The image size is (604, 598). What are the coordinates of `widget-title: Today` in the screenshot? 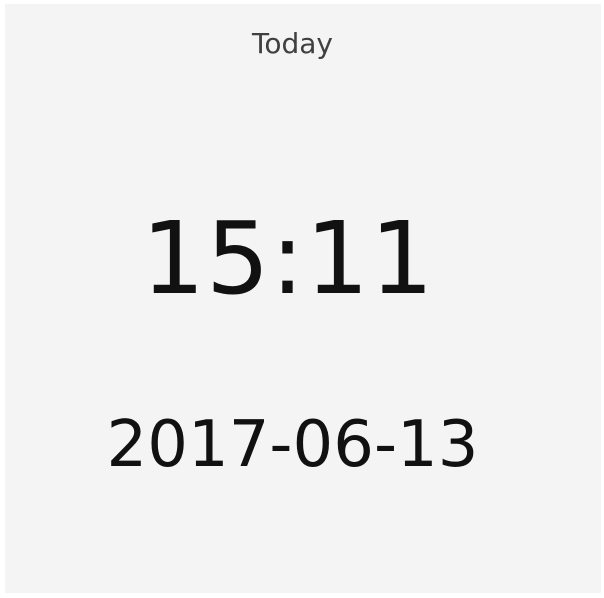 It's located at (292, 43).